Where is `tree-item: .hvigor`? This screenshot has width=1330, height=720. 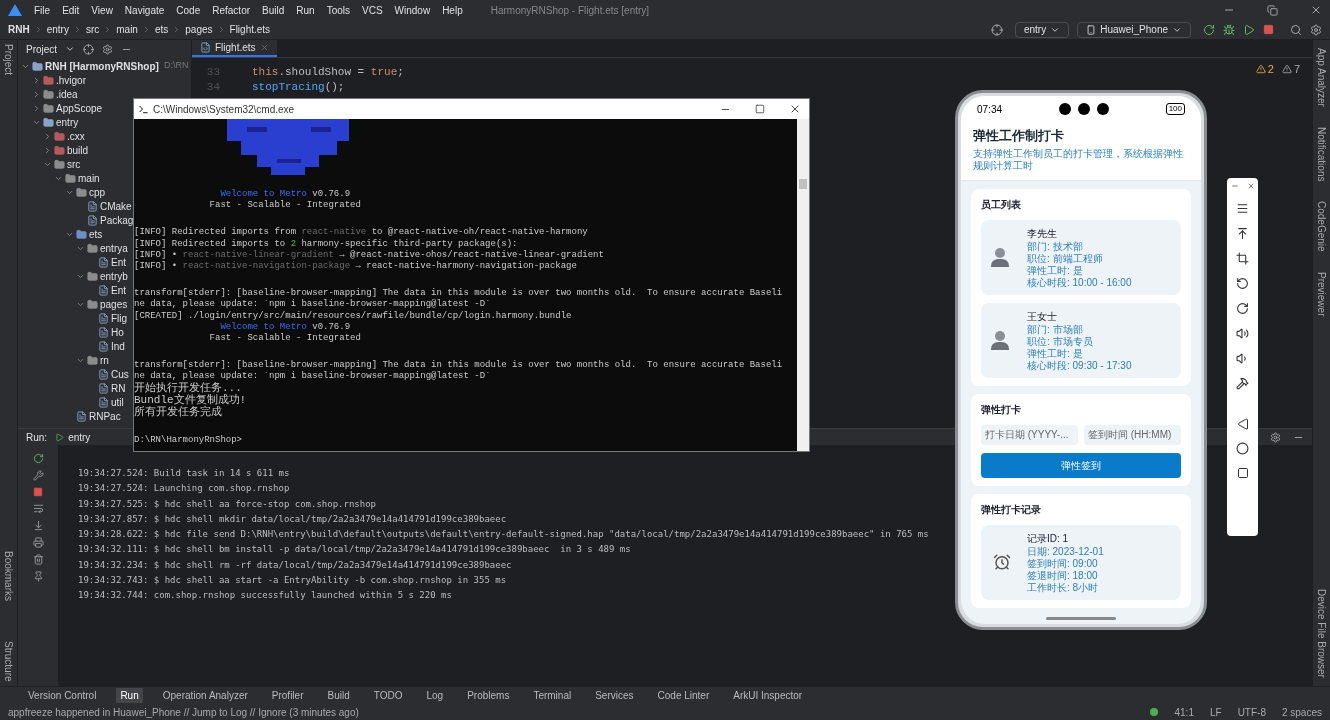
tree-item: .hvigor is located at coordinates (71, 80).